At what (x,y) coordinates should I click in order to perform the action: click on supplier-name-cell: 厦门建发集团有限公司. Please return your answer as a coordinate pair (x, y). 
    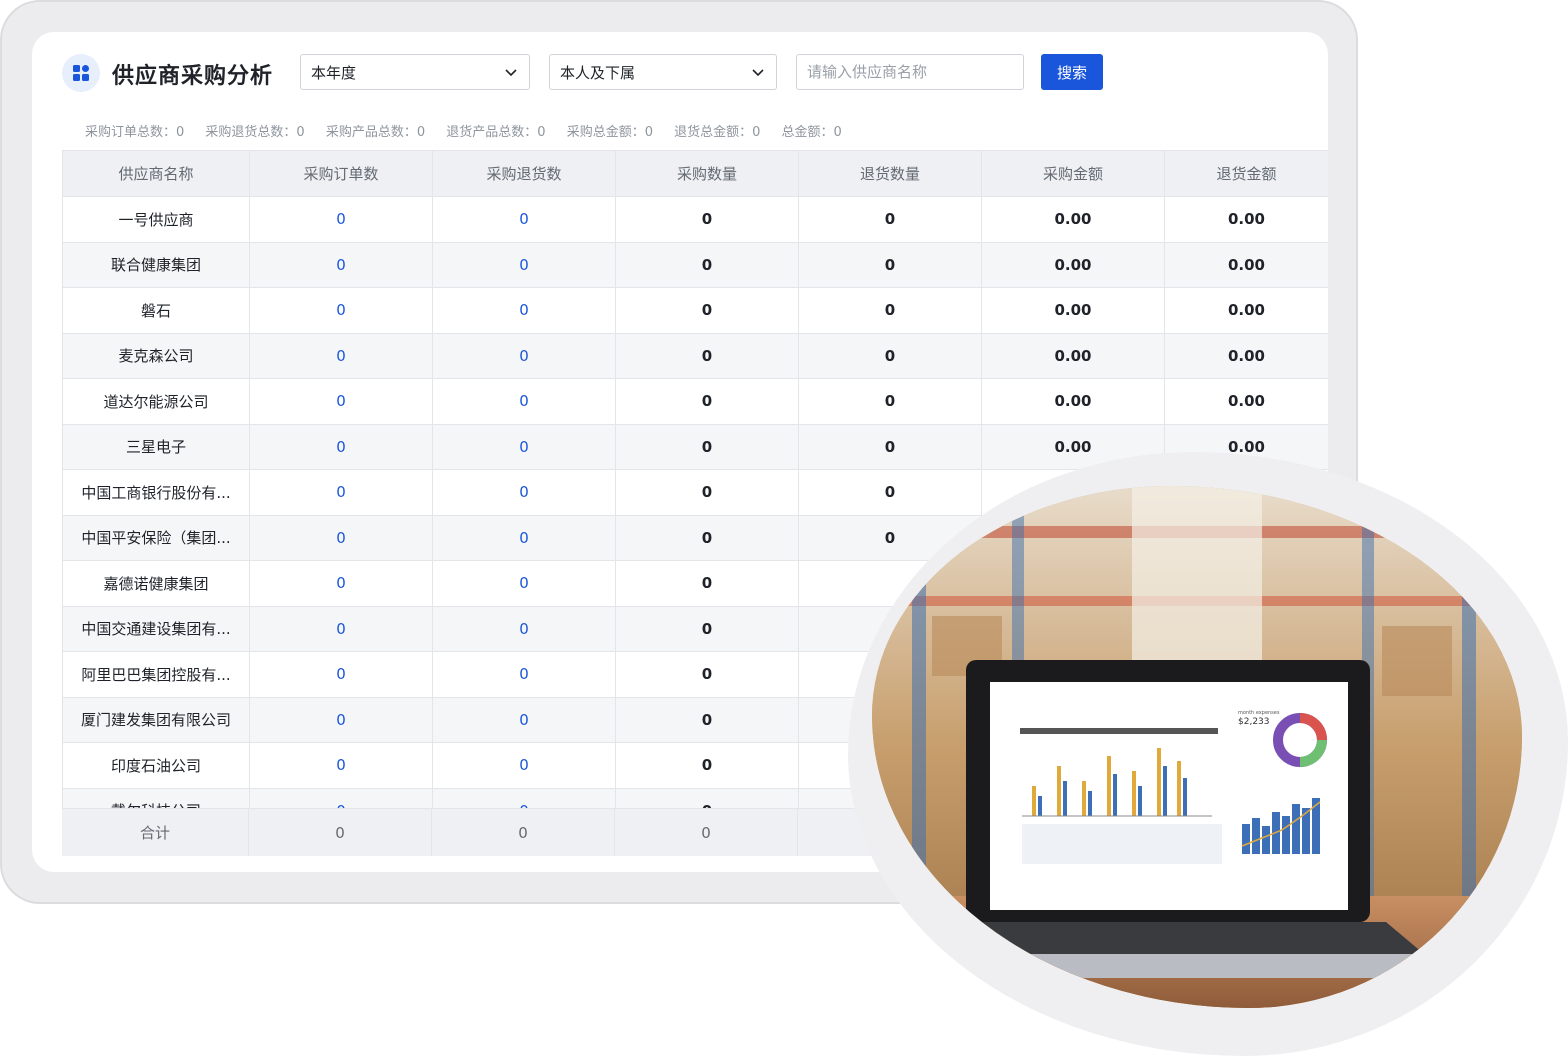
    Looking at the image, I should click on (156, 719).